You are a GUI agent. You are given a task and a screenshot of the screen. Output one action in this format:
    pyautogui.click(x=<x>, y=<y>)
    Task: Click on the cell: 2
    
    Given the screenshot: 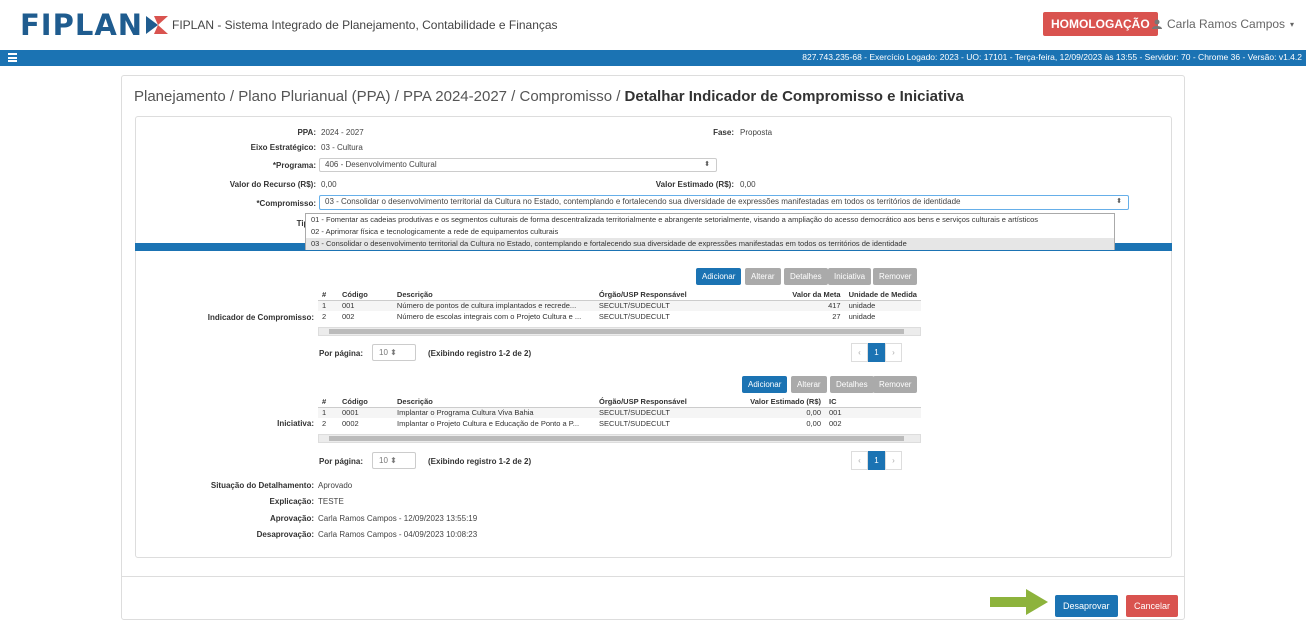 What is the action you would take?
    pyautogui.click(x=324, y=316)
    